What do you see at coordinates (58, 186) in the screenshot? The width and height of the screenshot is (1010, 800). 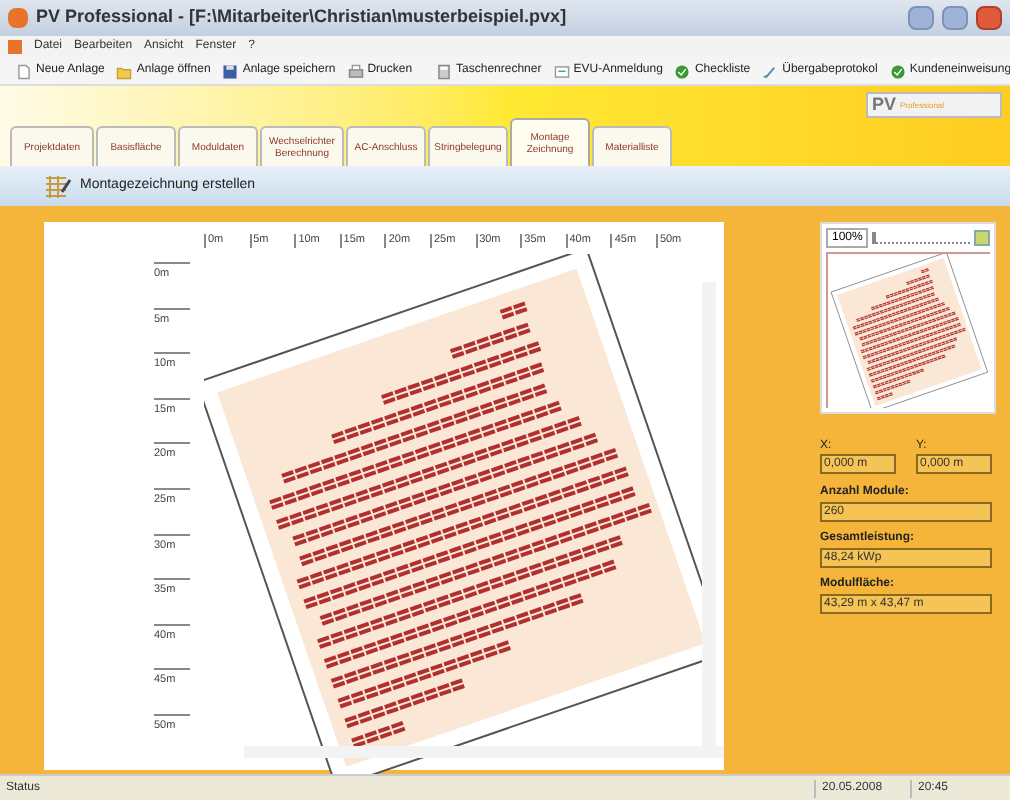 I see `grid-pencil-icon` at bounding box center [58, 186].